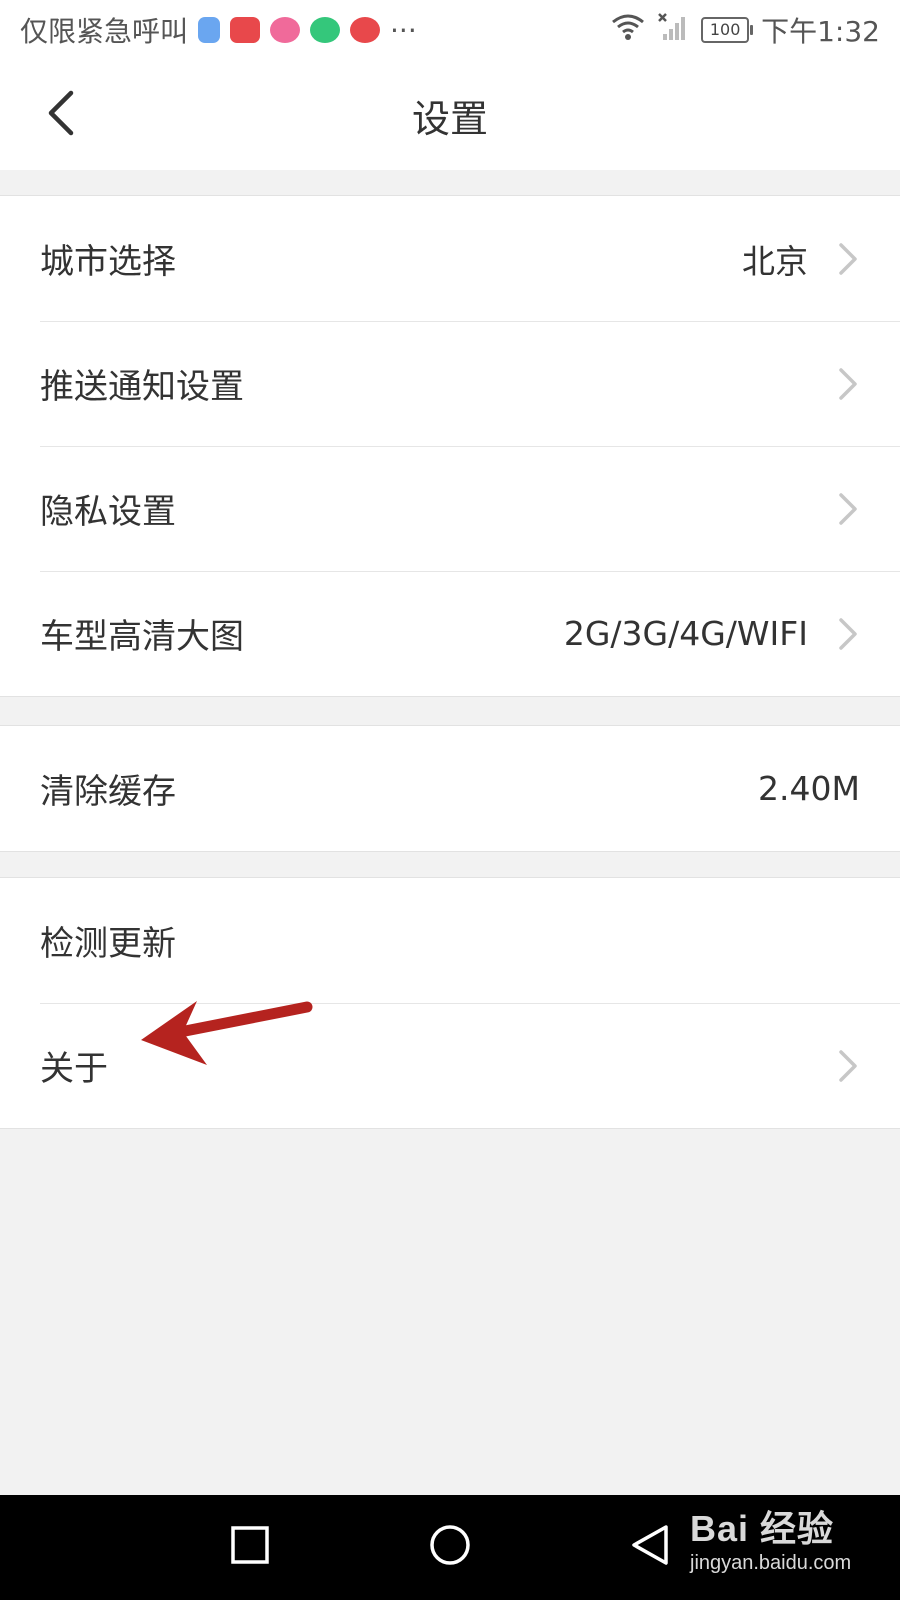 This screenshot has width=900, height=1600. Describe the element at coordinates (108, 944) in the screenshot. I see `check-update-label: 检测更新` at that location.